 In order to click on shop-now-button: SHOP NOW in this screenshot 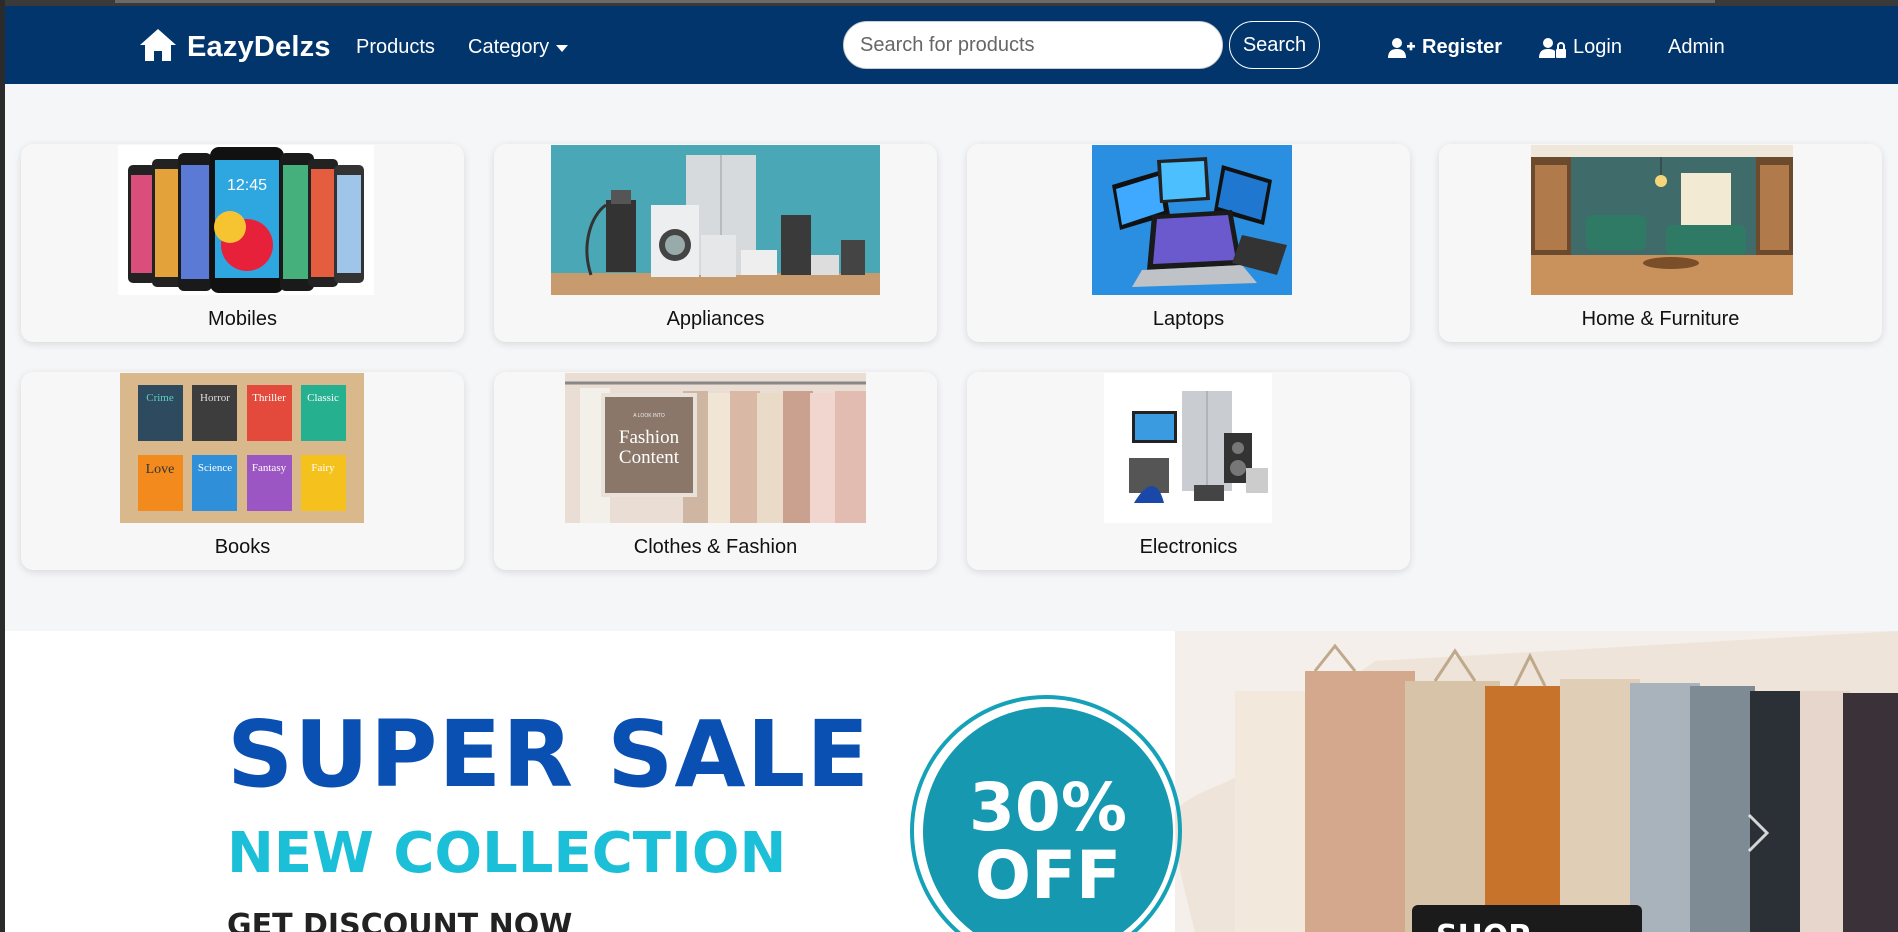, I will do `click(1527, 918)`.